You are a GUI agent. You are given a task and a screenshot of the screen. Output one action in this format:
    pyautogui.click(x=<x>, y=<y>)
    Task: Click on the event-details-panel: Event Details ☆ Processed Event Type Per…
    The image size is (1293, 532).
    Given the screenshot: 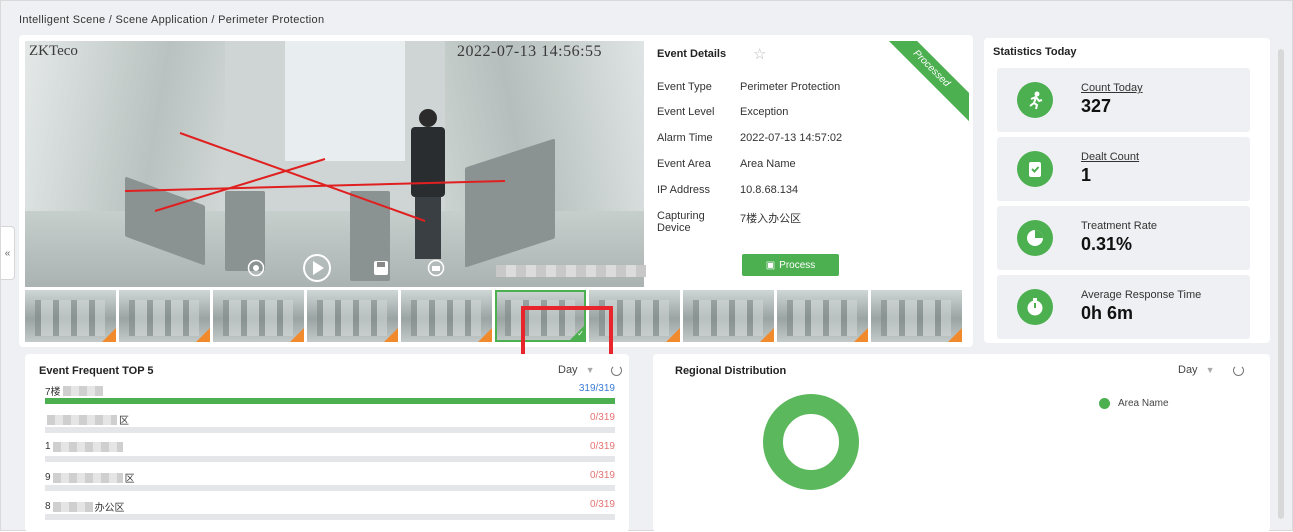 What is the action you would take?
    pyautogui.click(x=808, y=164)
    